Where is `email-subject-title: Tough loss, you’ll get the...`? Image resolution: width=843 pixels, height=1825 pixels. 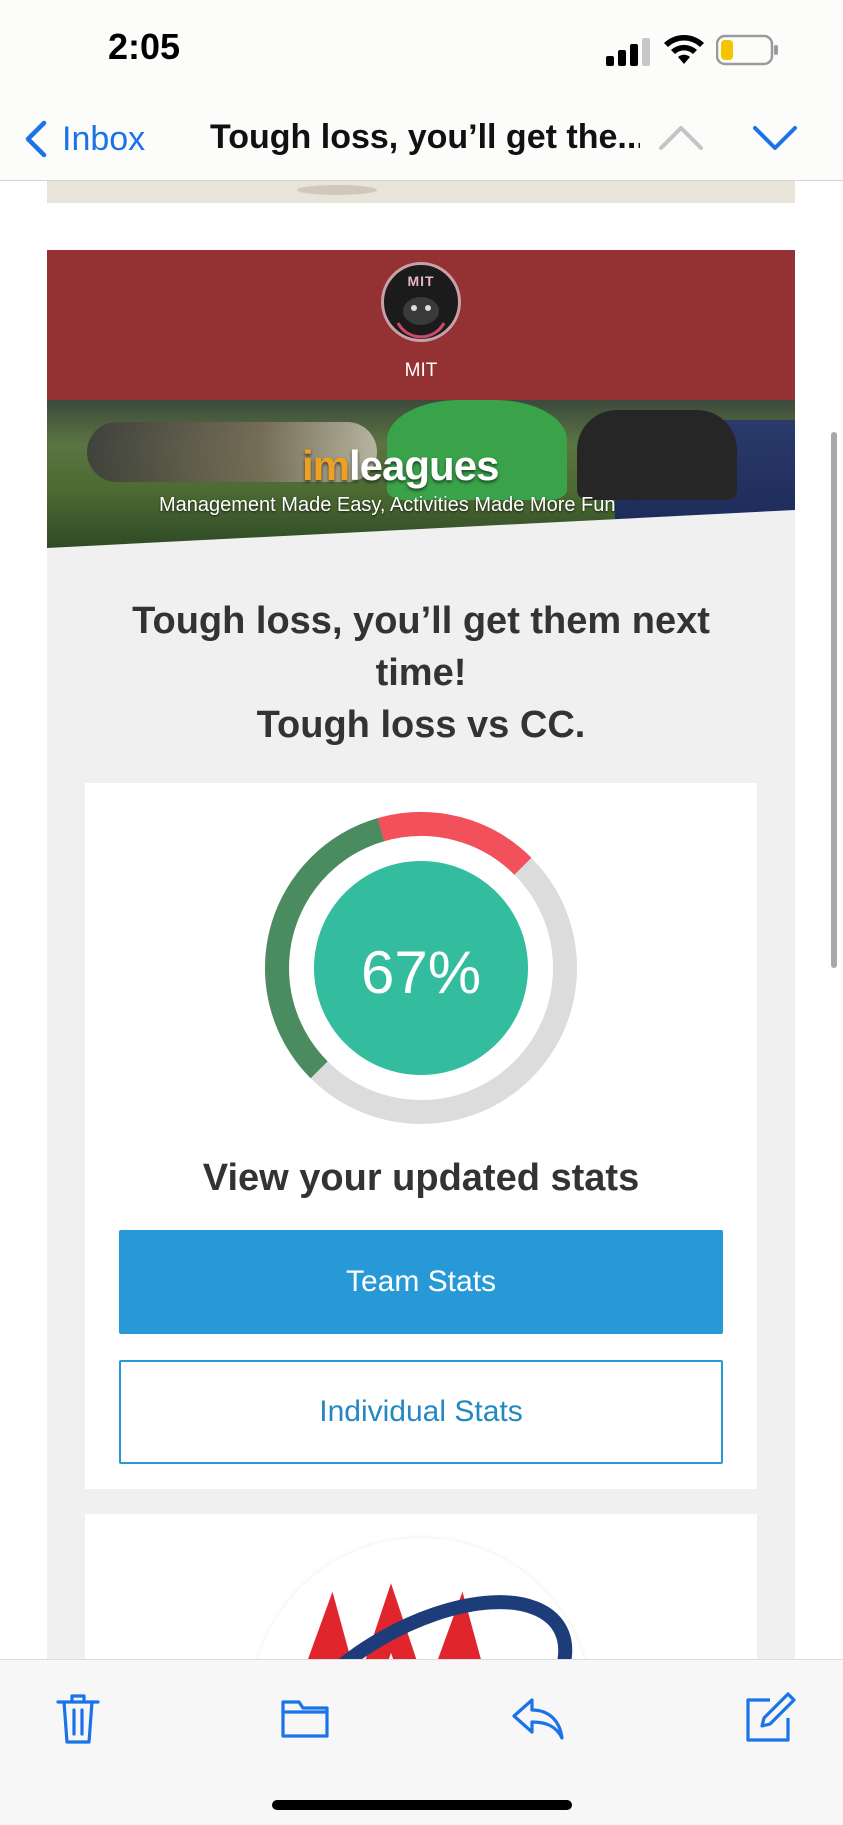
email-subject-title: Tough loss, you’ll get the... is located at coordinates (425, 137).